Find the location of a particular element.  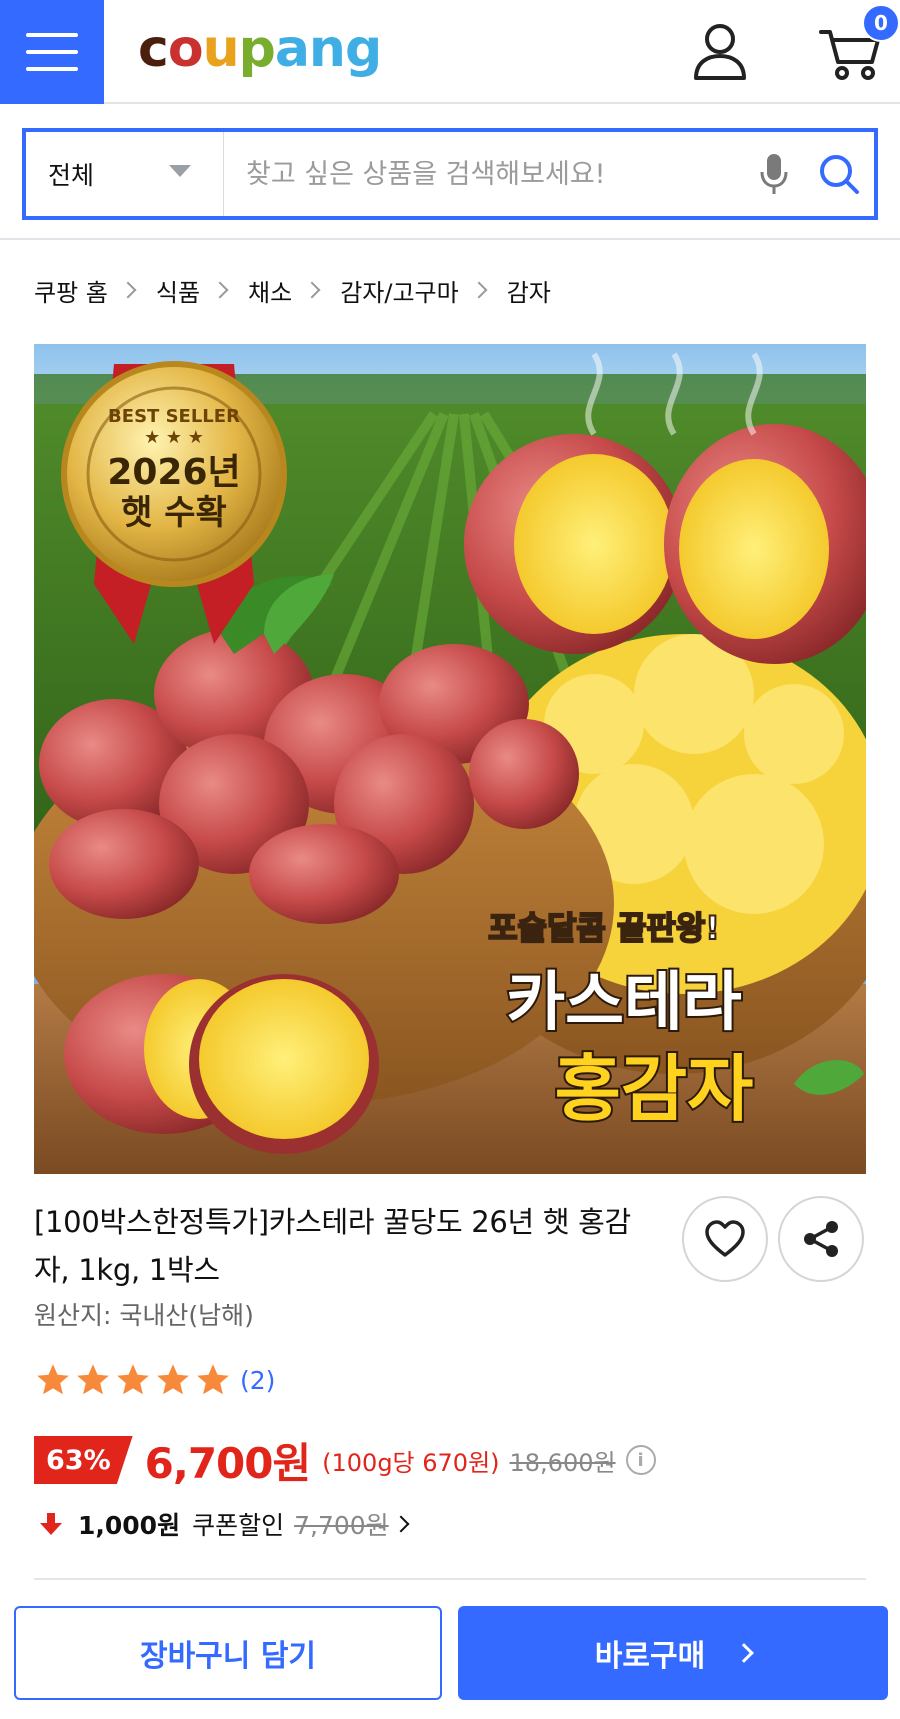

microphone-icon is located at coordinates (774, 174).